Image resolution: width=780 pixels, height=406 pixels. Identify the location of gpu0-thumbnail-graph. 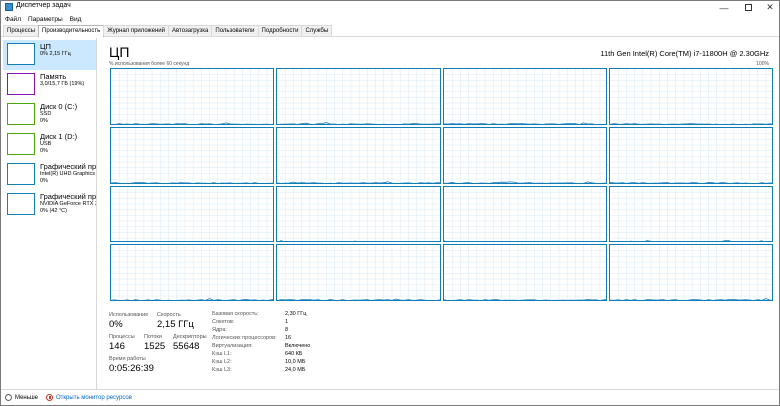
(21, 174).